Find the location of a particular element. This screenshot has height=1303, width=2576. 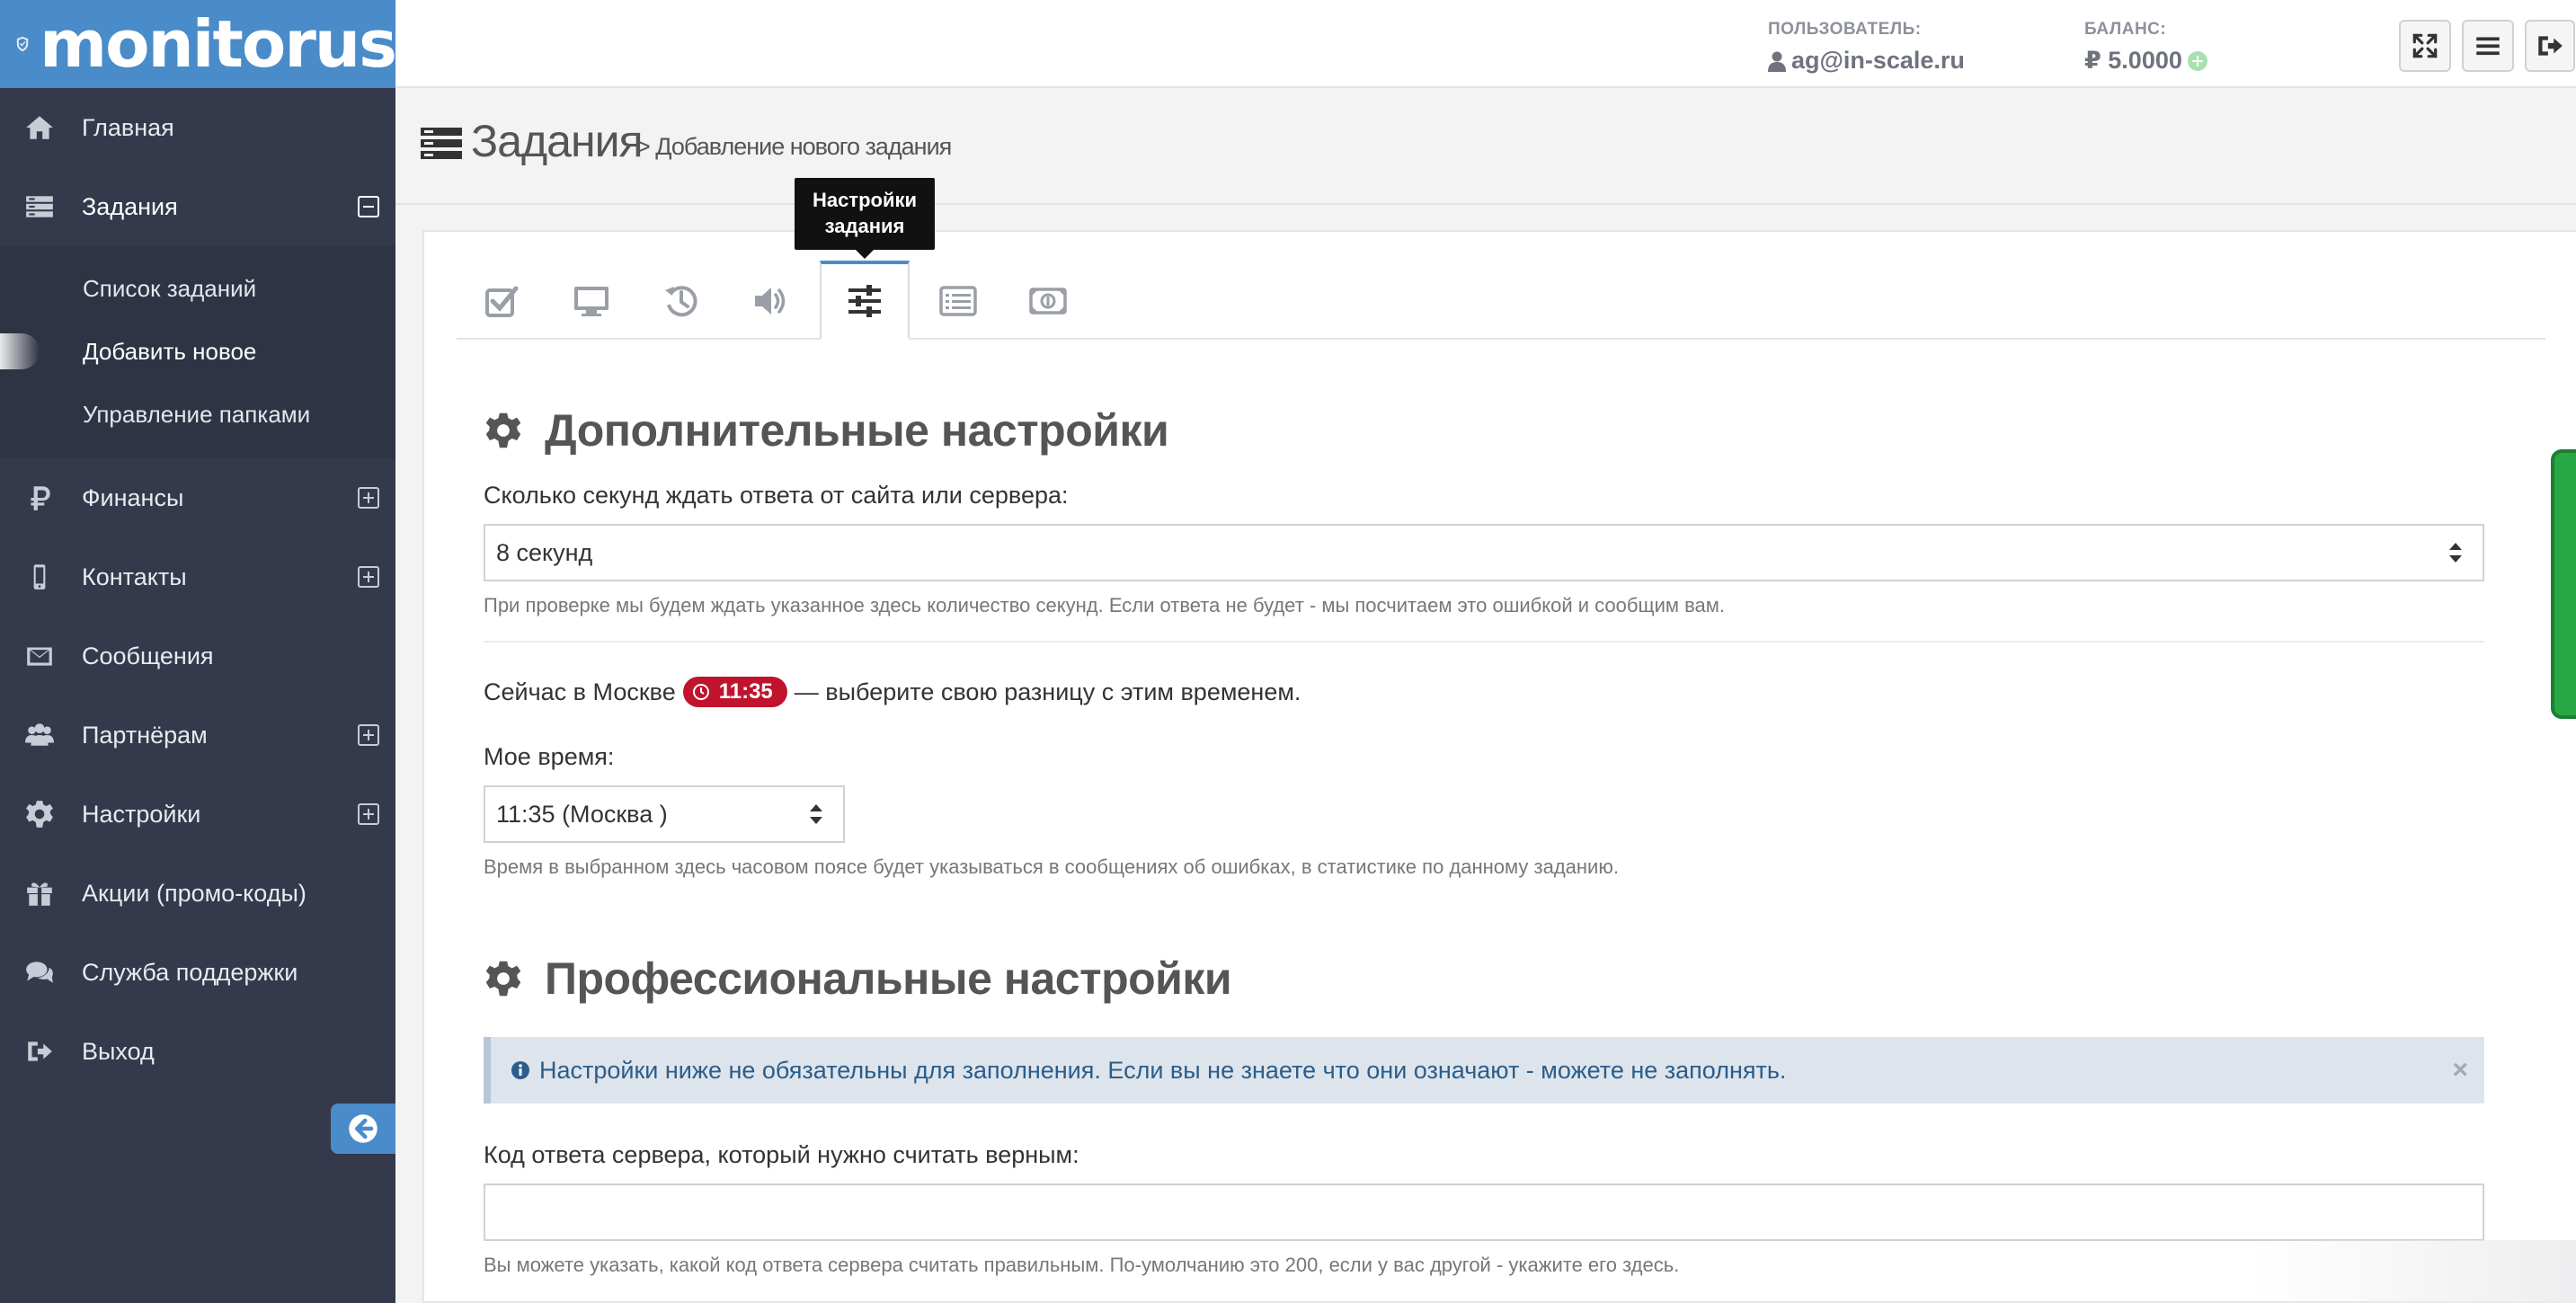

envelope-icon is located at coordinates (39, 656).